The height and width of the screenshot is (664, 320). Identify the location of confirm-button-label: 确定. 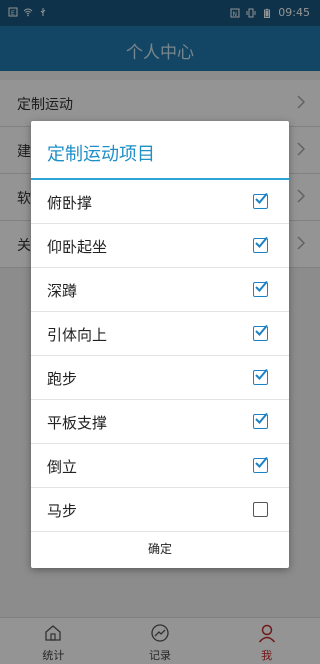
(159, 549).